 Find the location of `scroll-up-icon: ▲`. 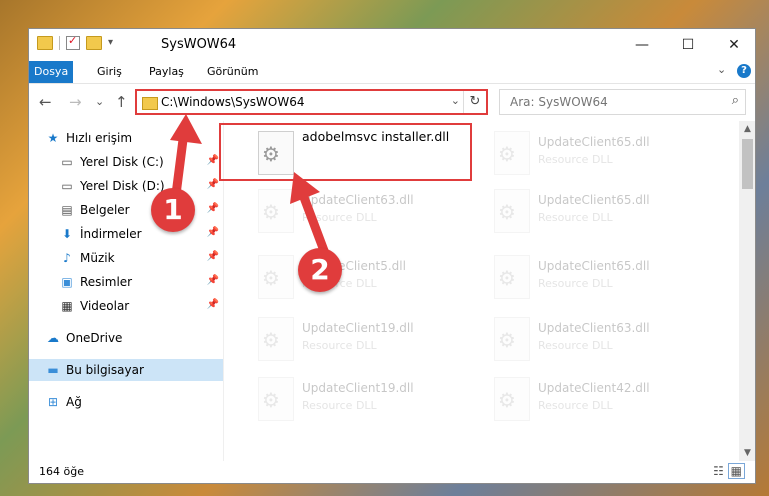

scroll-up-icon: ▲ is located at coordinates (747, 129).